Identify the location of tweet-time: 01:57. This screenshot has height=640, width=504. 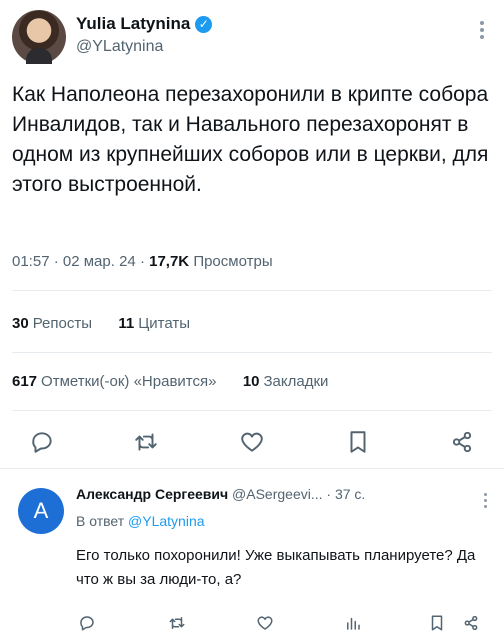
(31, 261).